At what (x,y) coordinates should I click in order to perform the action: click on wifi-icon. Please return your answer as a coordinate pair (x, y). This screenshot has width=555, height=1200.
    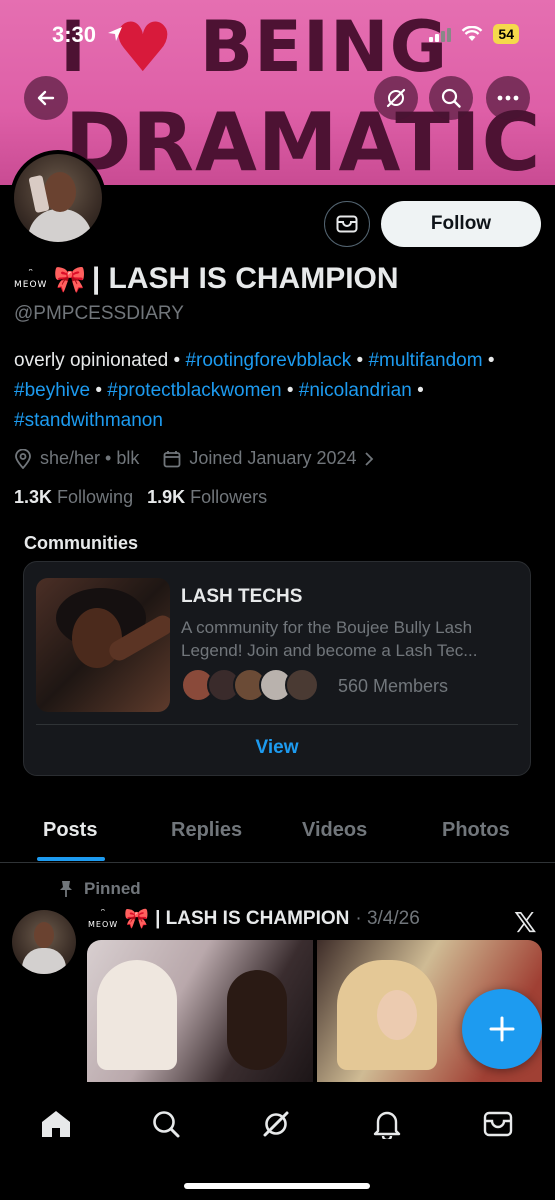
    Looking at the image, I should click on (472, 33).